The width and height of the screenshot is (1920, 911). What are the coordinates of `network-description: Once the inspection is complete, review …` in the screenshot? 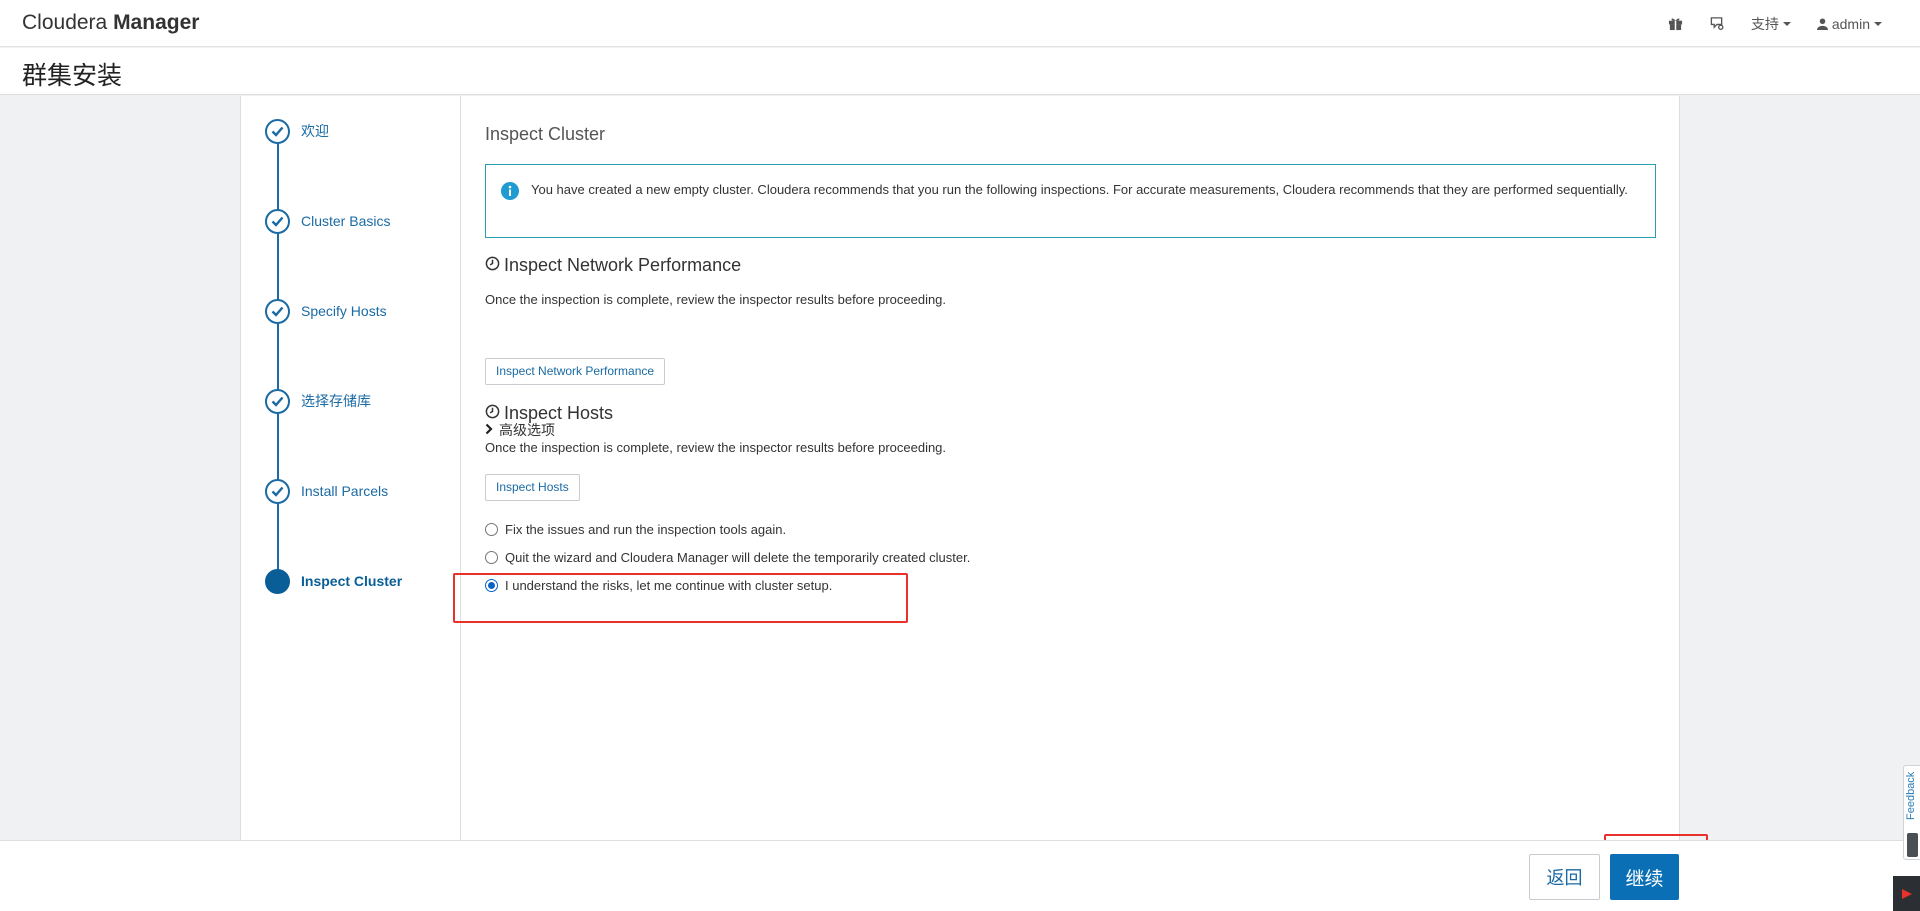 It's located at (716, 299).